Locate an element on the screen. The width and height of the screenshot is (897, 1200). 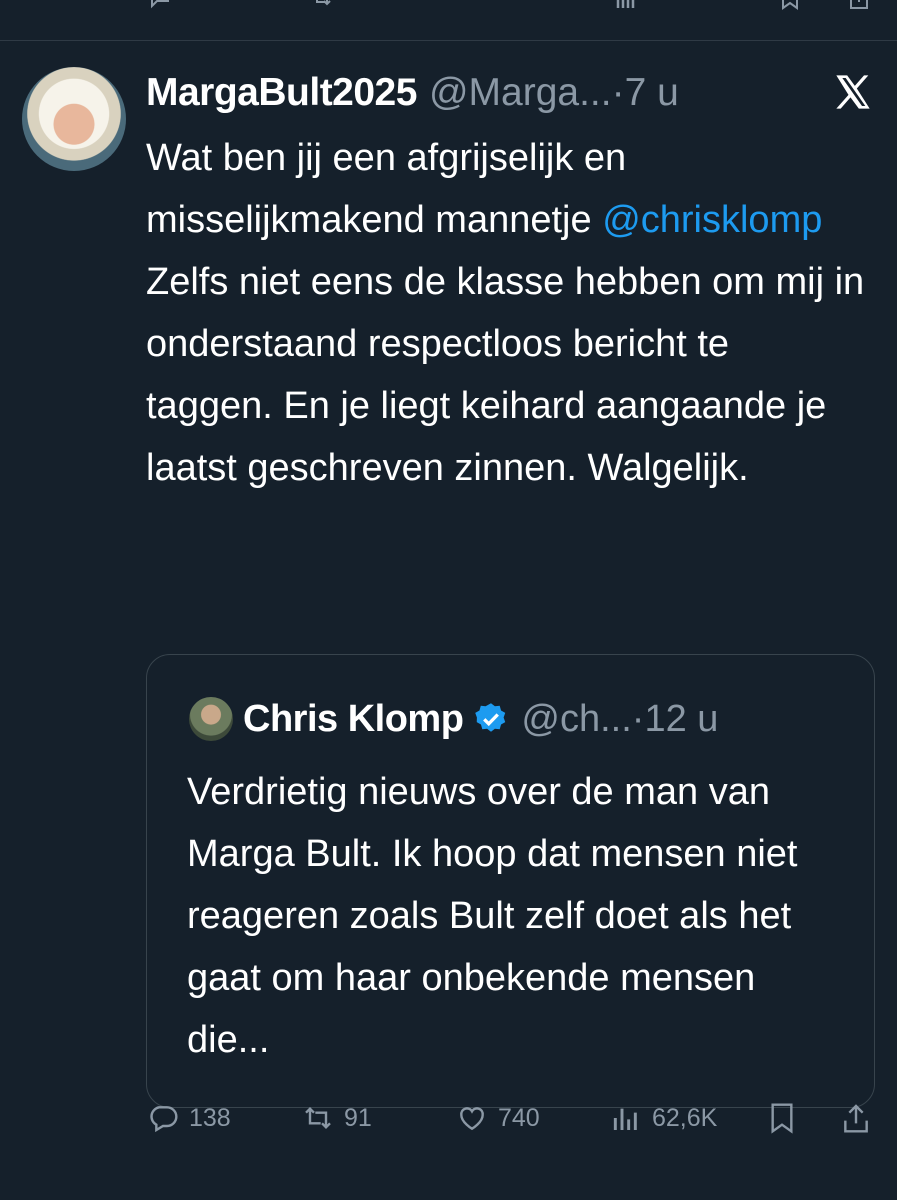
like-icon is located at coordinates (472, 1119).